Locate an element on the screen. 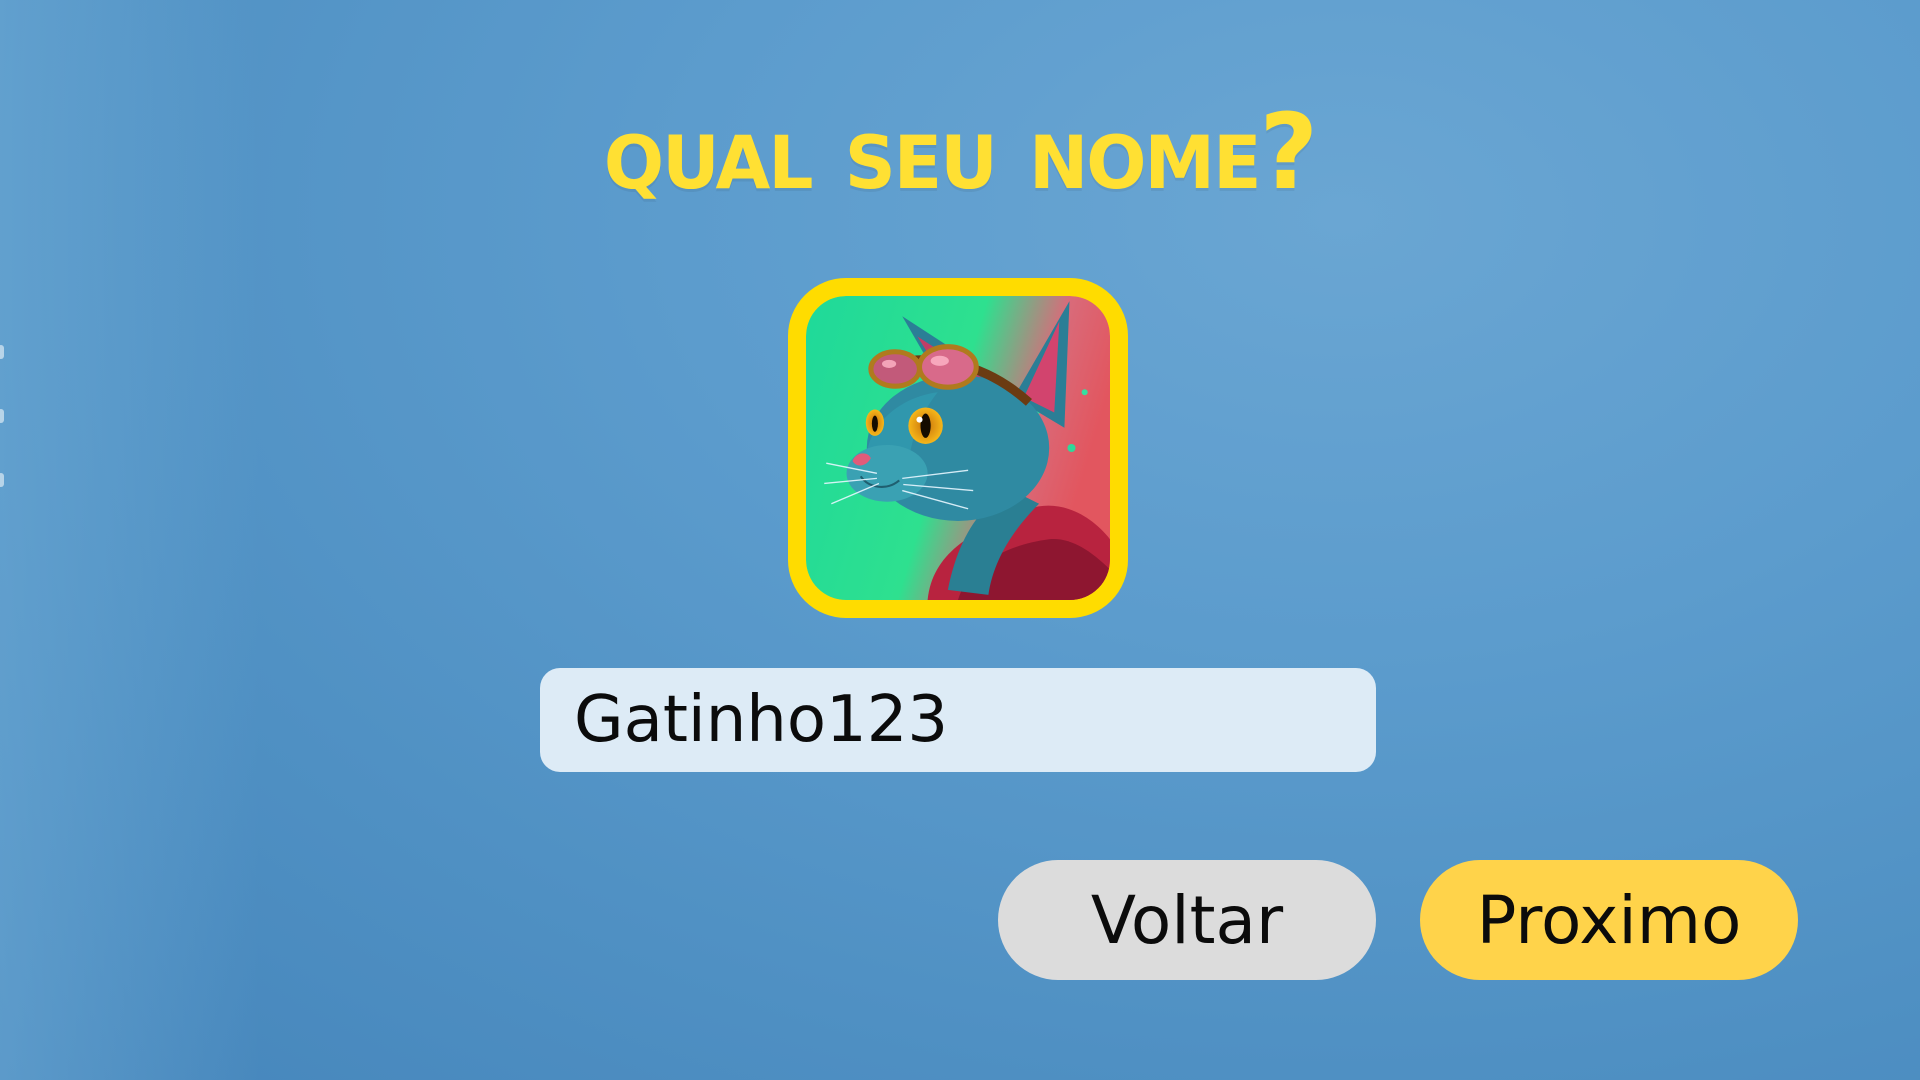 The image size is (1920, 1080). cat-avatar is located at coordinates (958, 448).